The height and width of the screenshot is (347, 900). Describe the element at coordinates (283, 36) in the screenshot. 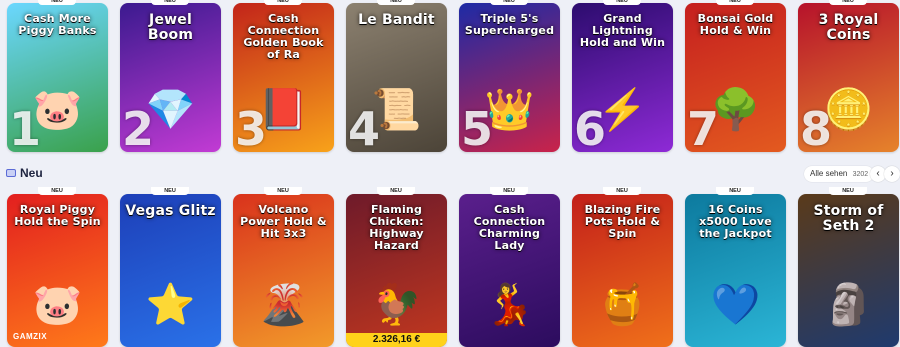

I see `game-title: Cash Connection Golden Book of Ra` at that location.